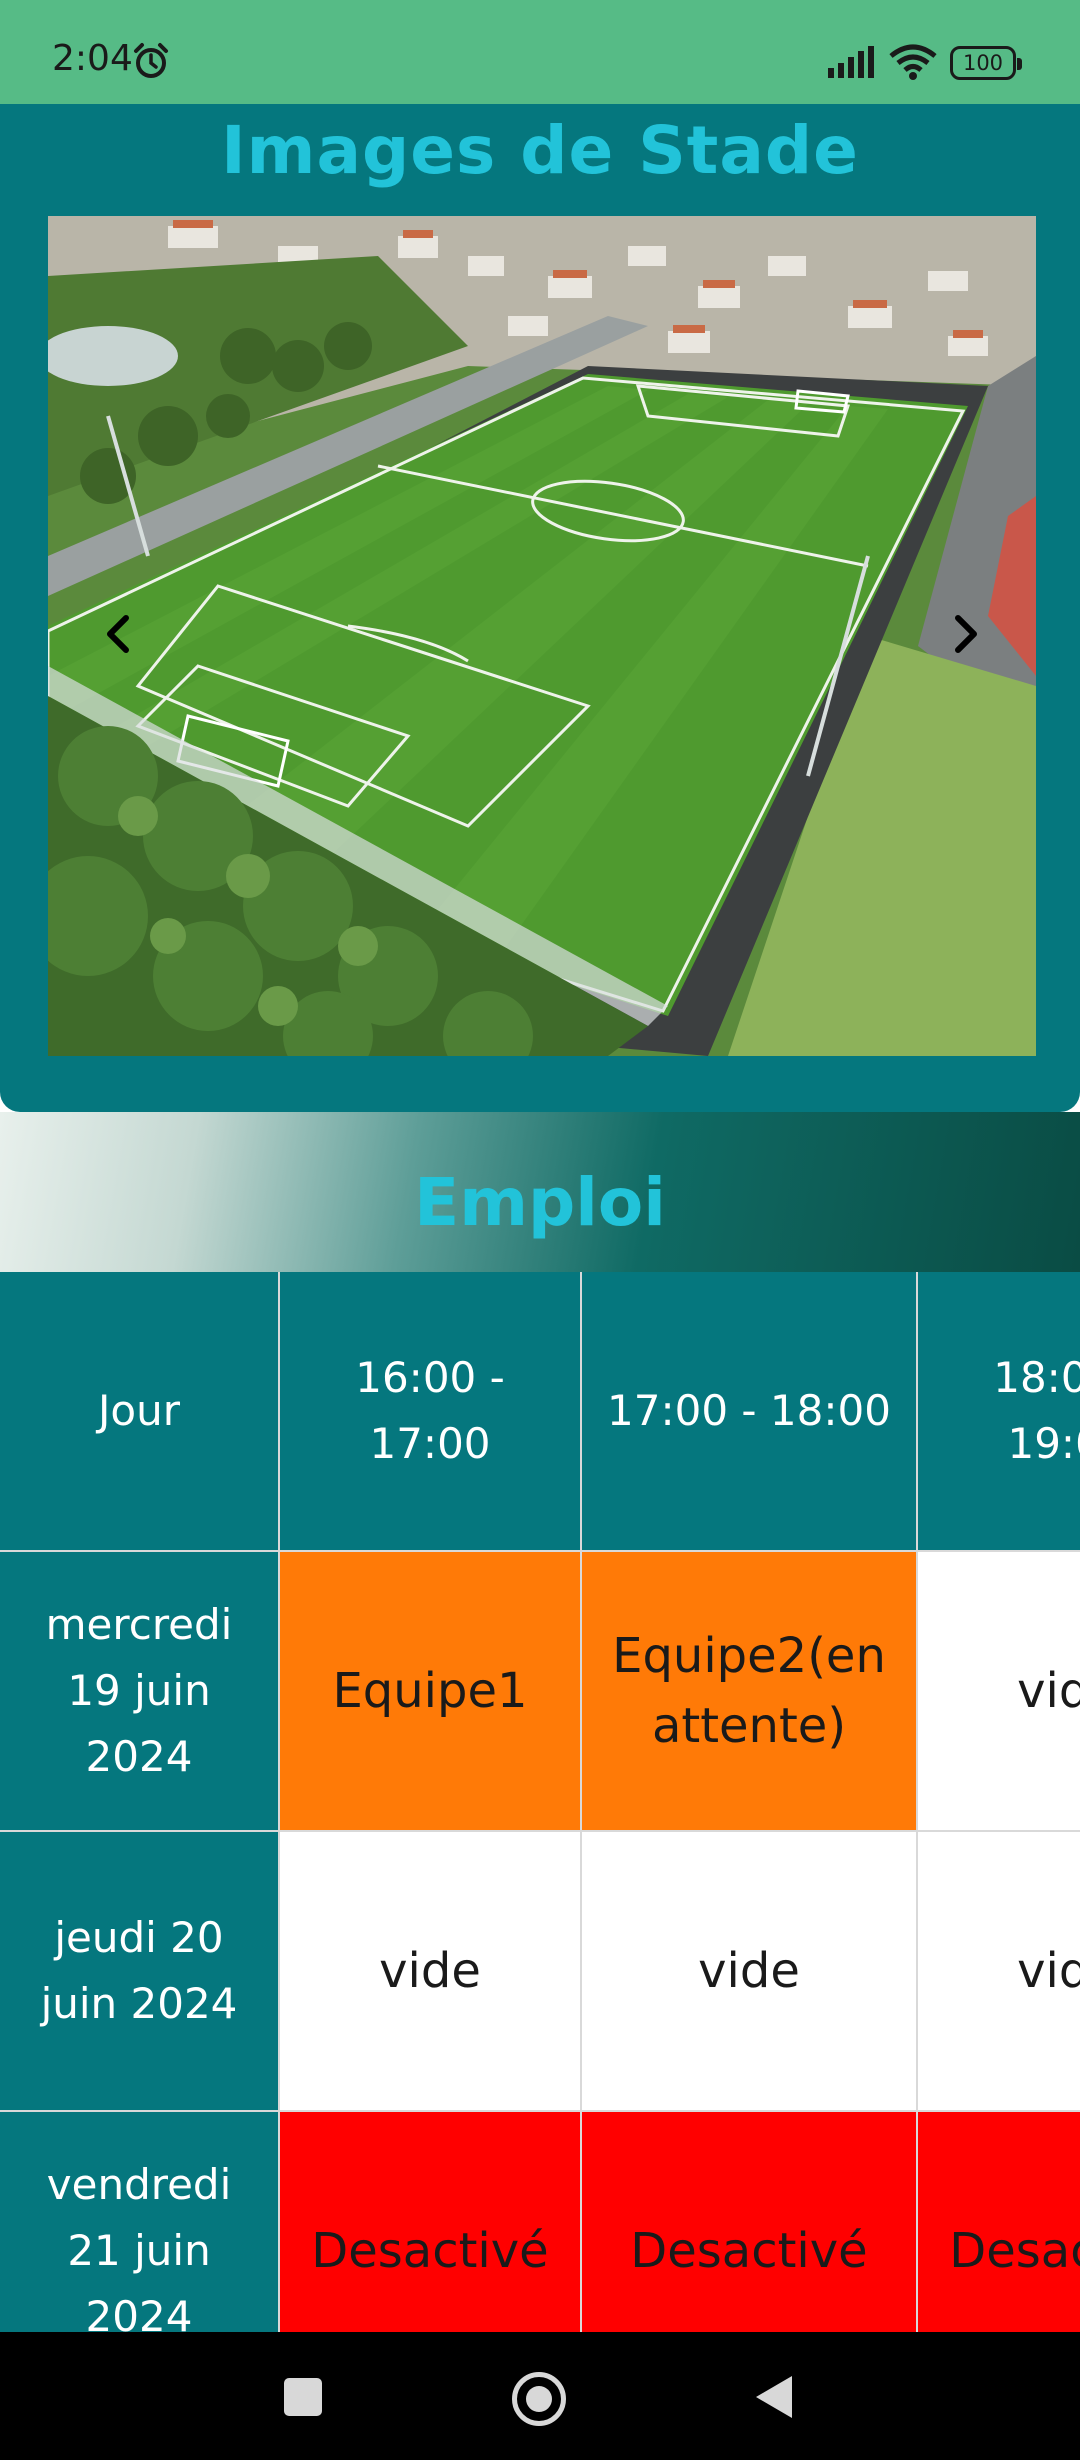 This screenshot has height=2460, width=1080. I want to click on slot-status: Equipe2(en attente), so click(749, 1691).